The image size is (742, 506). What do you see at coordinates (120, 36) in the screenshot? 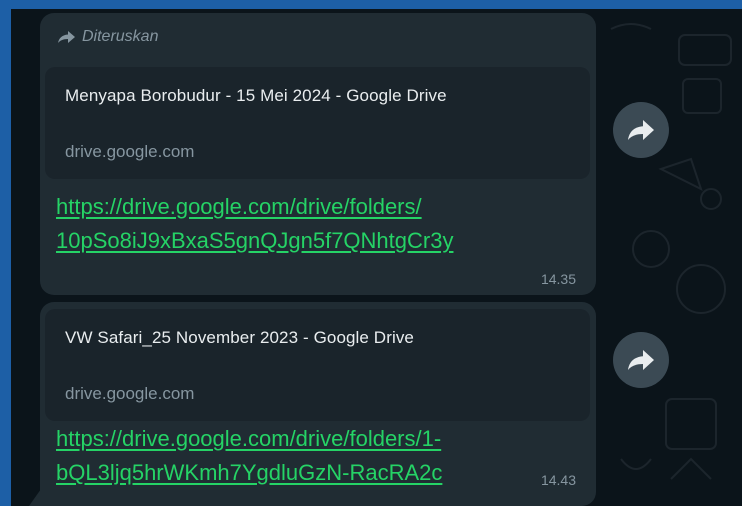
I see `forwarded-label: Diteruskan` at bounding box center [120, 36].